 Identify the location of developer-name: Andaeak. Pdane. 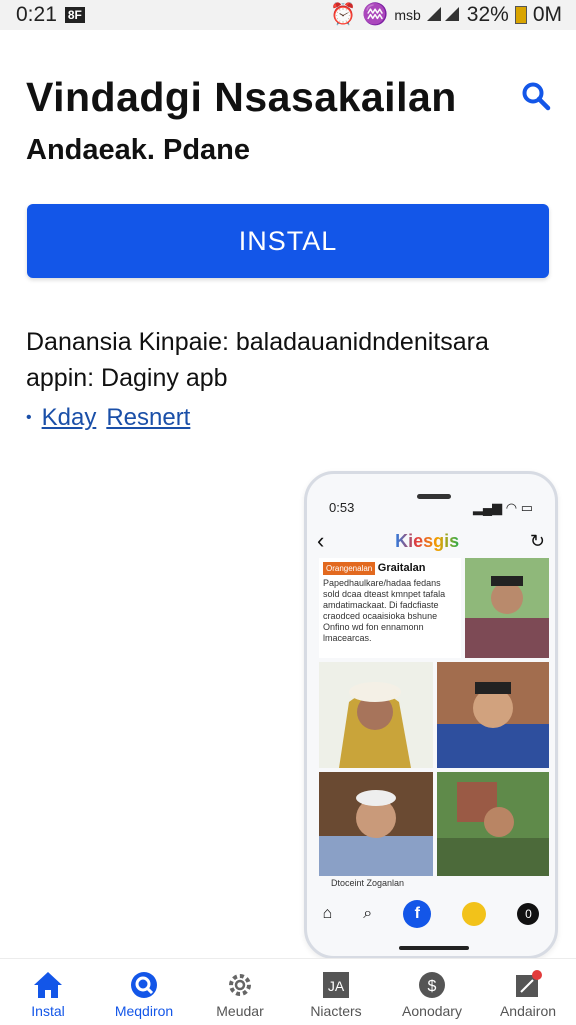
(138, 150).